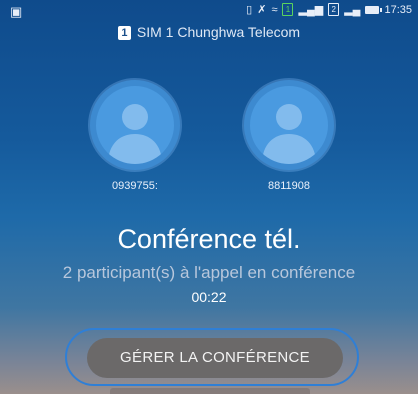 This screenshot has width=418, height=394. I want to click on carrier-info: 1 SIM 1 Chunghwa Telecom, so click(209, 32).